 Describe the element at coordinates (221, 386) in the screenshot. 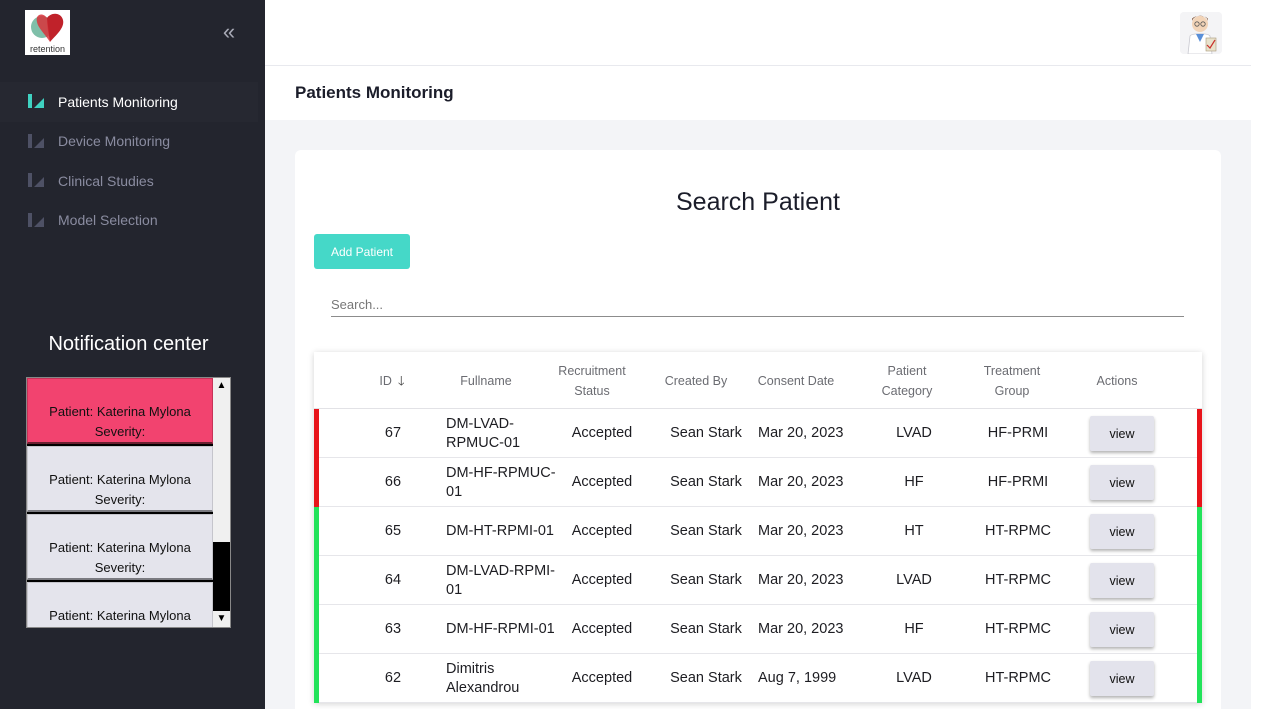

I see `scroll-up-button: ▲` at that location.